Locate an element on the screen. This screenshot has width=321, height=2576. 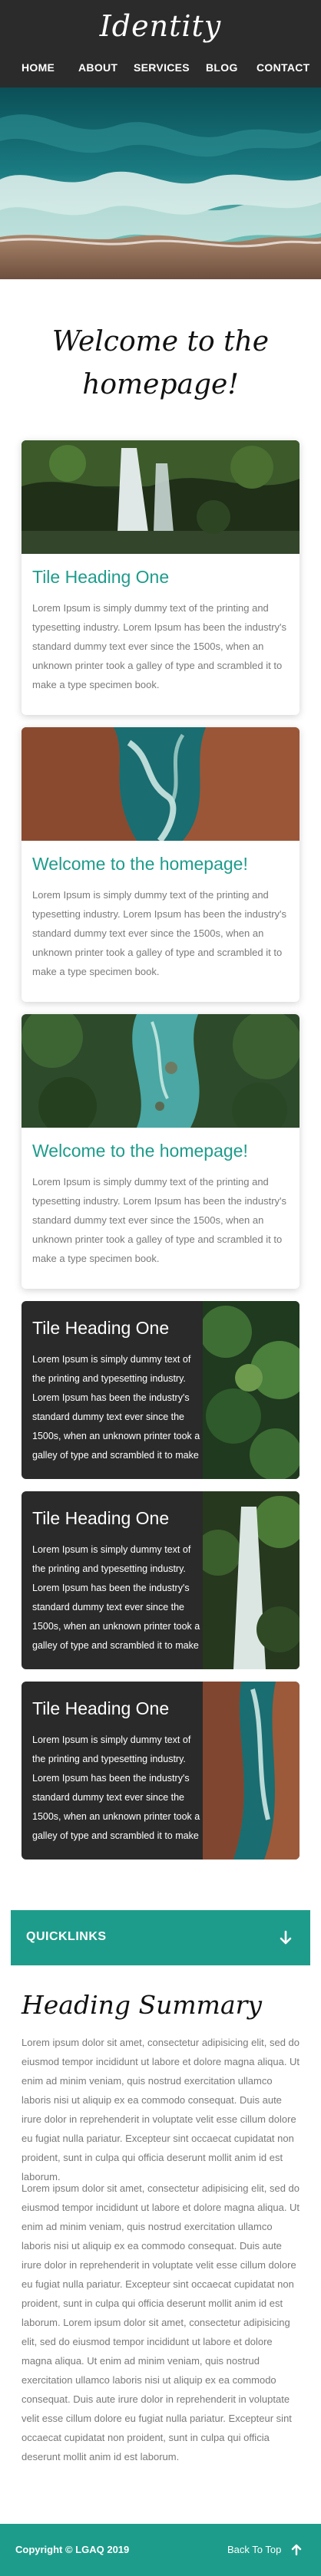
arrow-down-icon is located at coordinates (285, 1938).